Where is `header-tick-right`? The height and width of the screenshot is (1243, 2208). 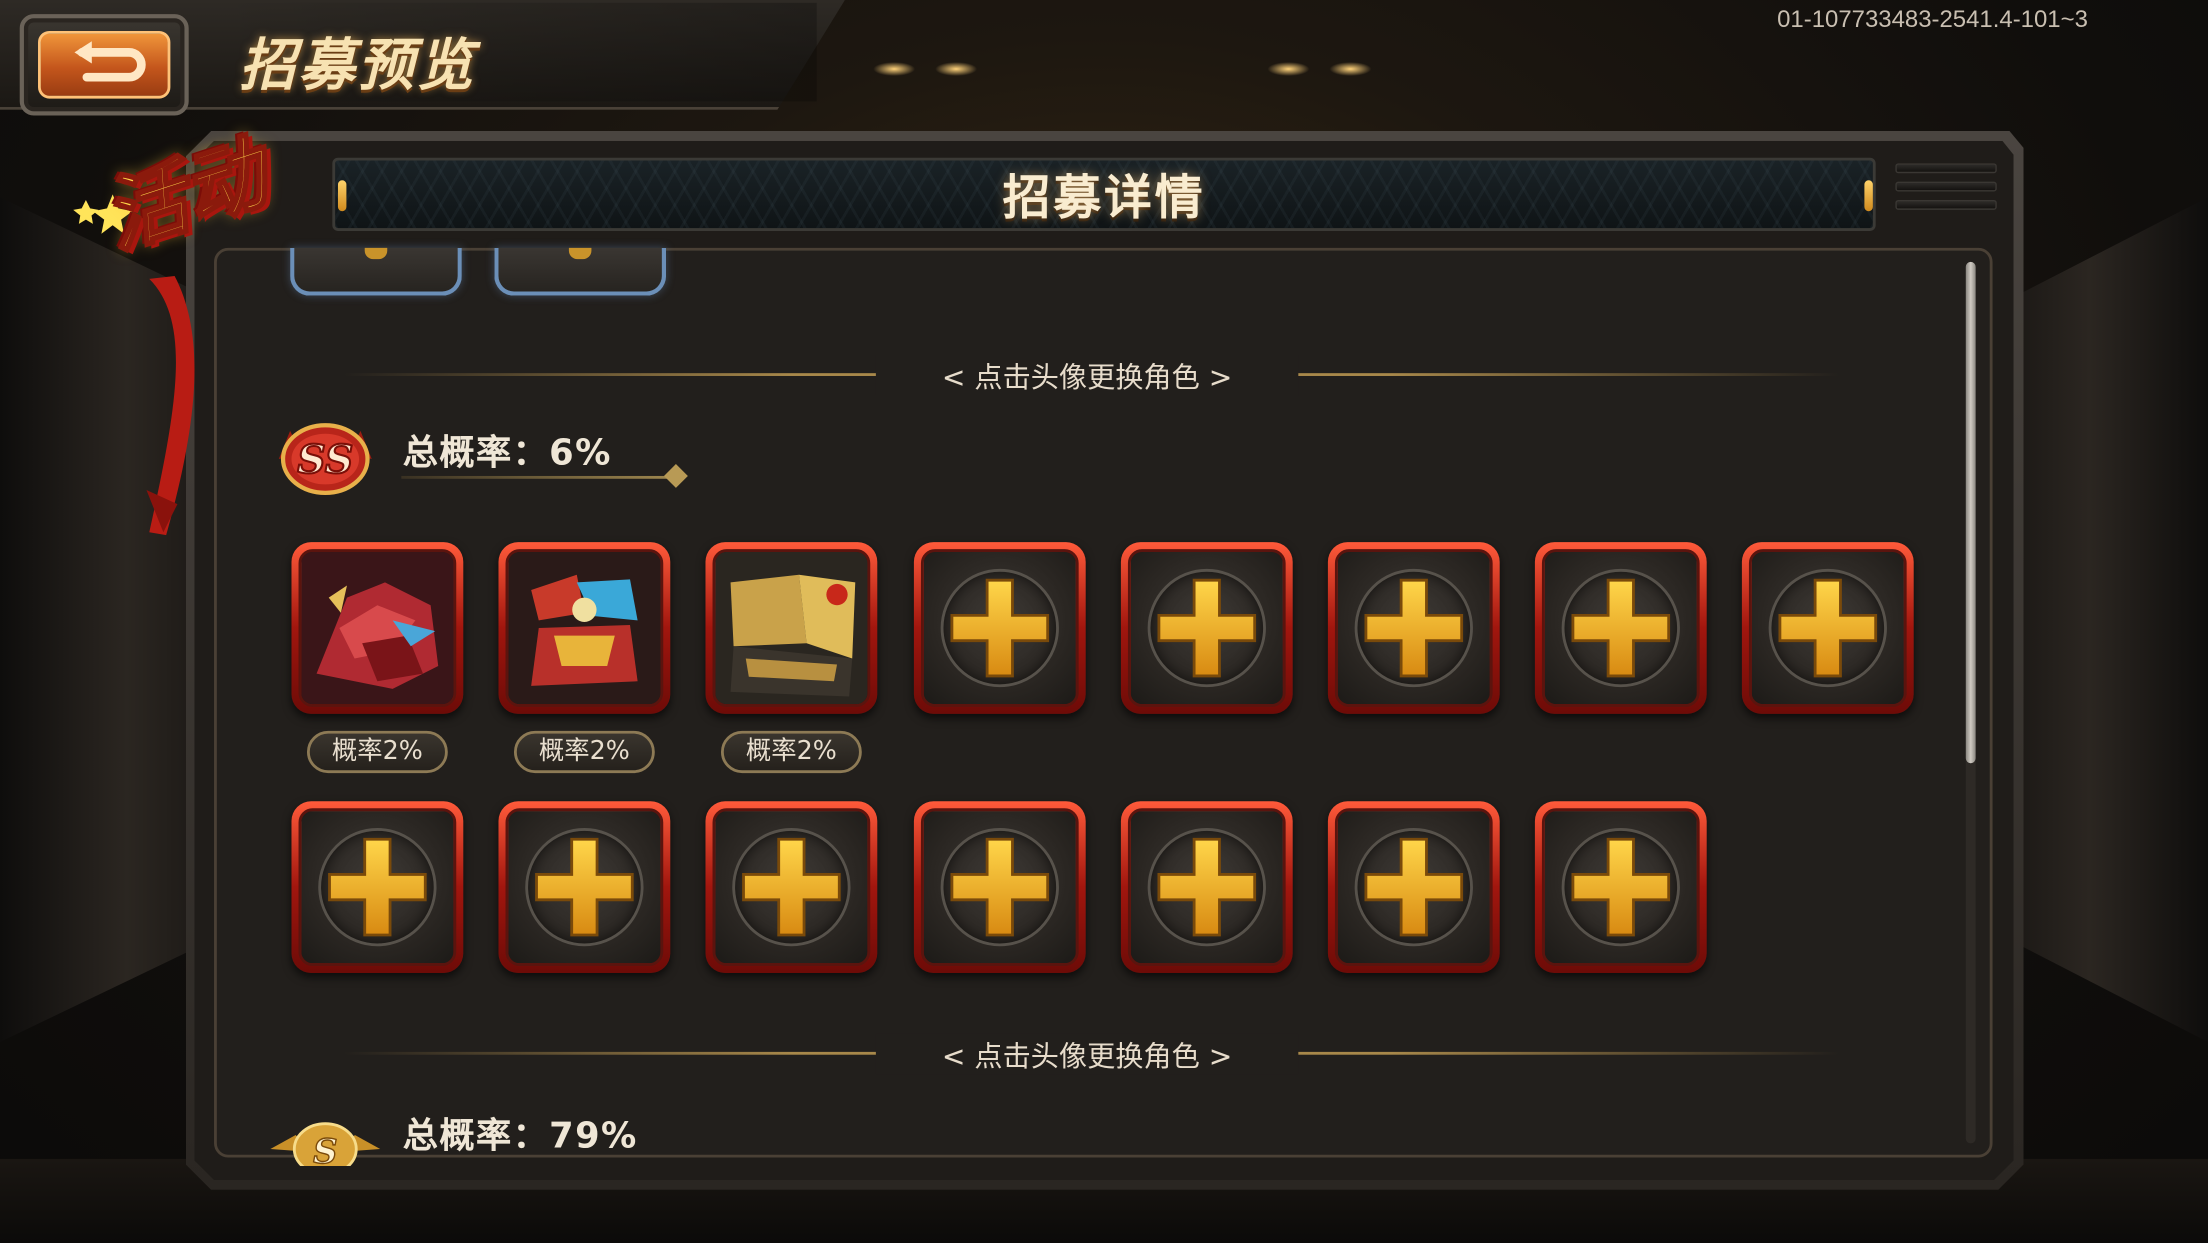
header-tick-right is located at coordinates (1868, 196).